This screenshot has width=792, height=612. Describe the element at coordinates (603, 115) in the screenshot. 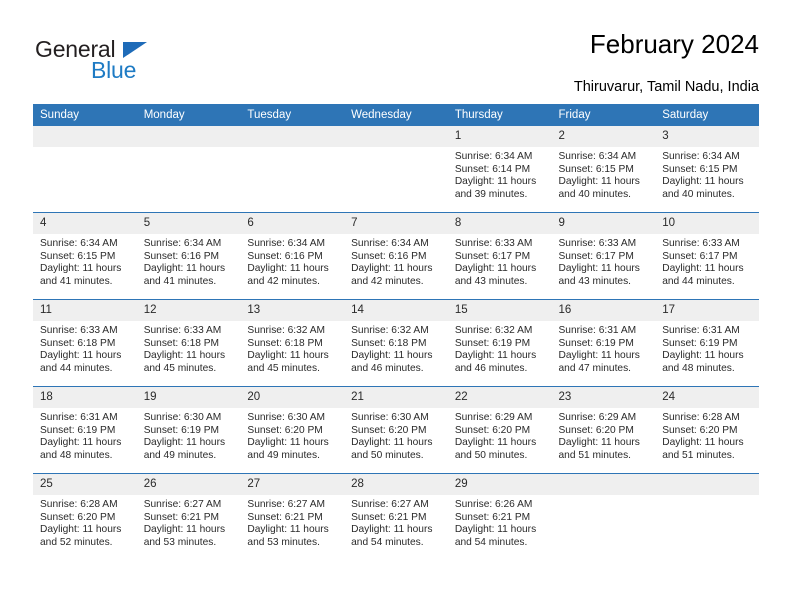

I see `weekday-header-friday: Friday` at that location.